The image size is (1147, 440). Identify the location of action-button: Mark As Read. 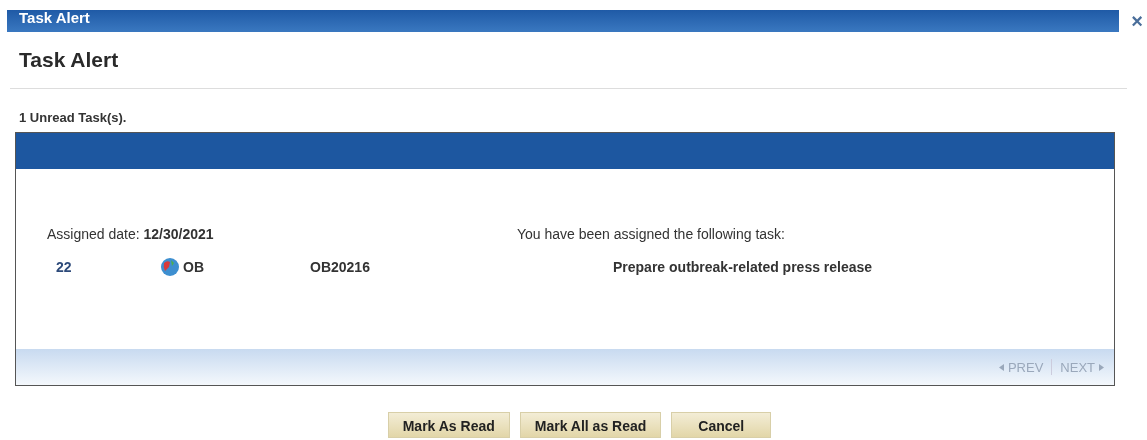
(448, 425).